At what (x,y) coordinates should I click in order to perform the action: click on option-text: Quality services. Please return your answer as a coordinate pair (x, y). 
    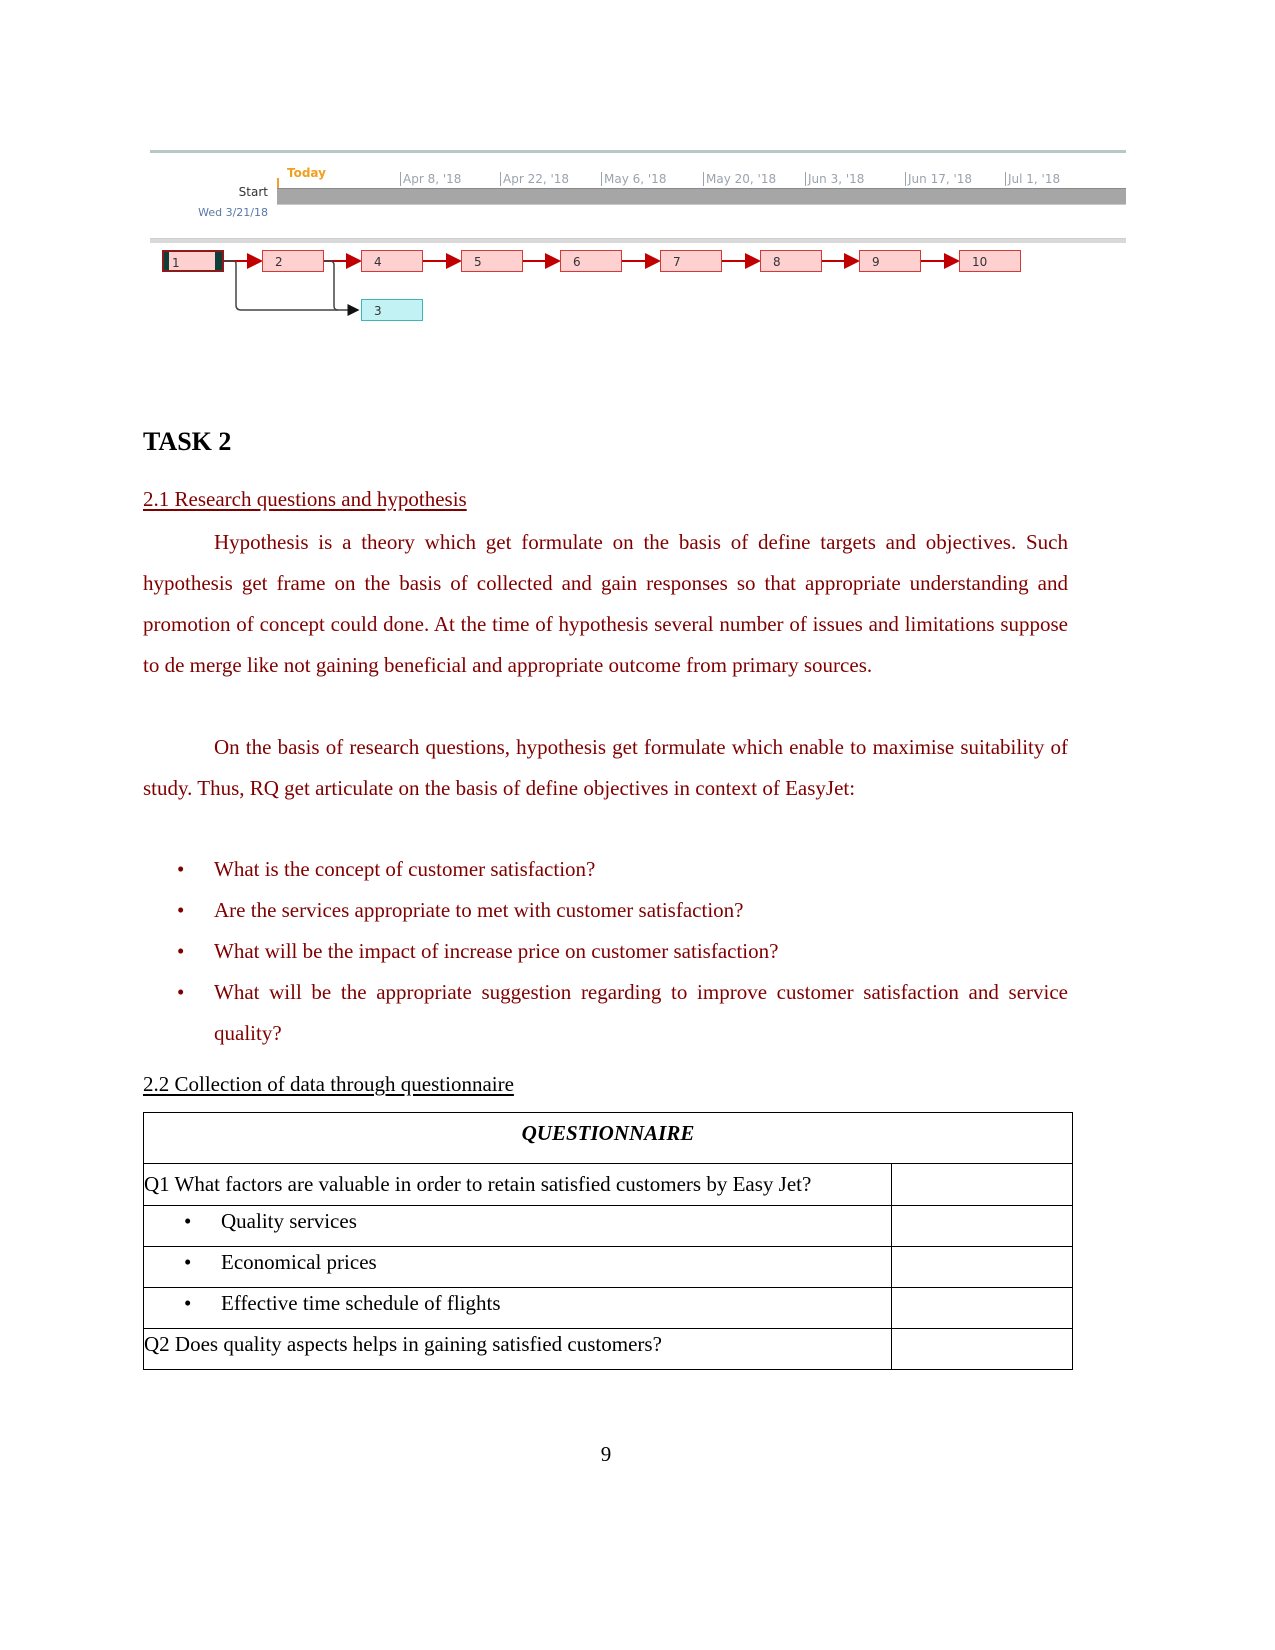
    Looking at the image, I should click on (289, 1221).